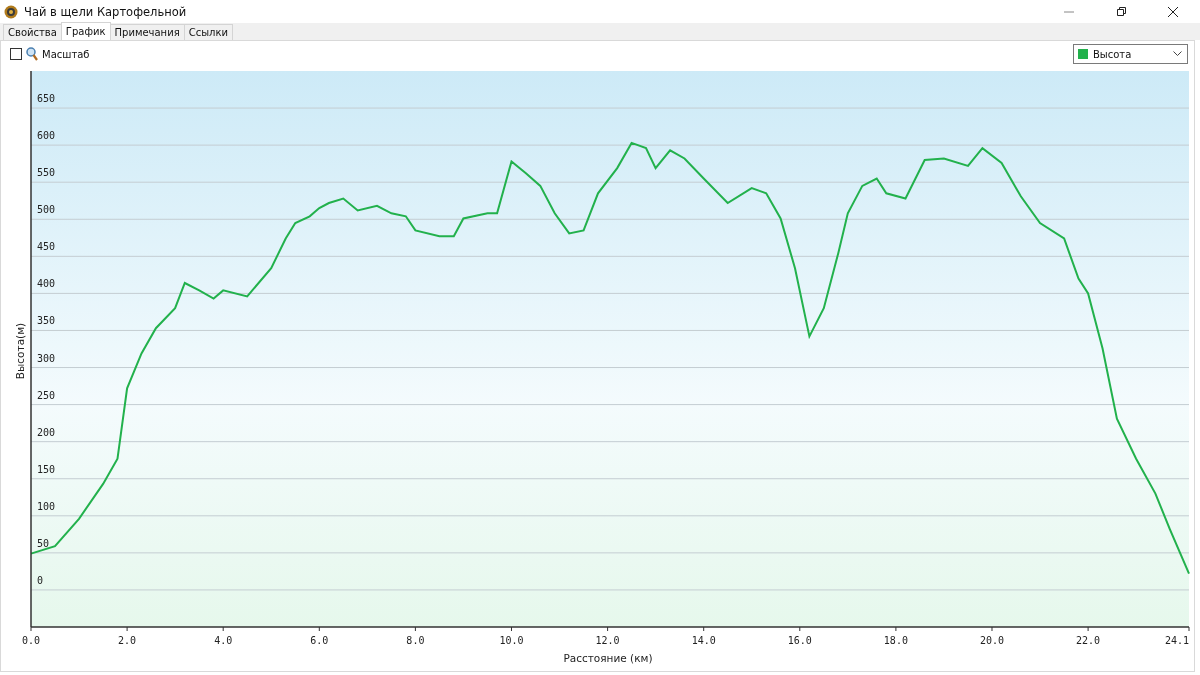 The height and width of the screenshot is (675, 1200). Describe the element at coordinates (43, 543) in the screenshot. I see `y-tick-label: 50` at that location.